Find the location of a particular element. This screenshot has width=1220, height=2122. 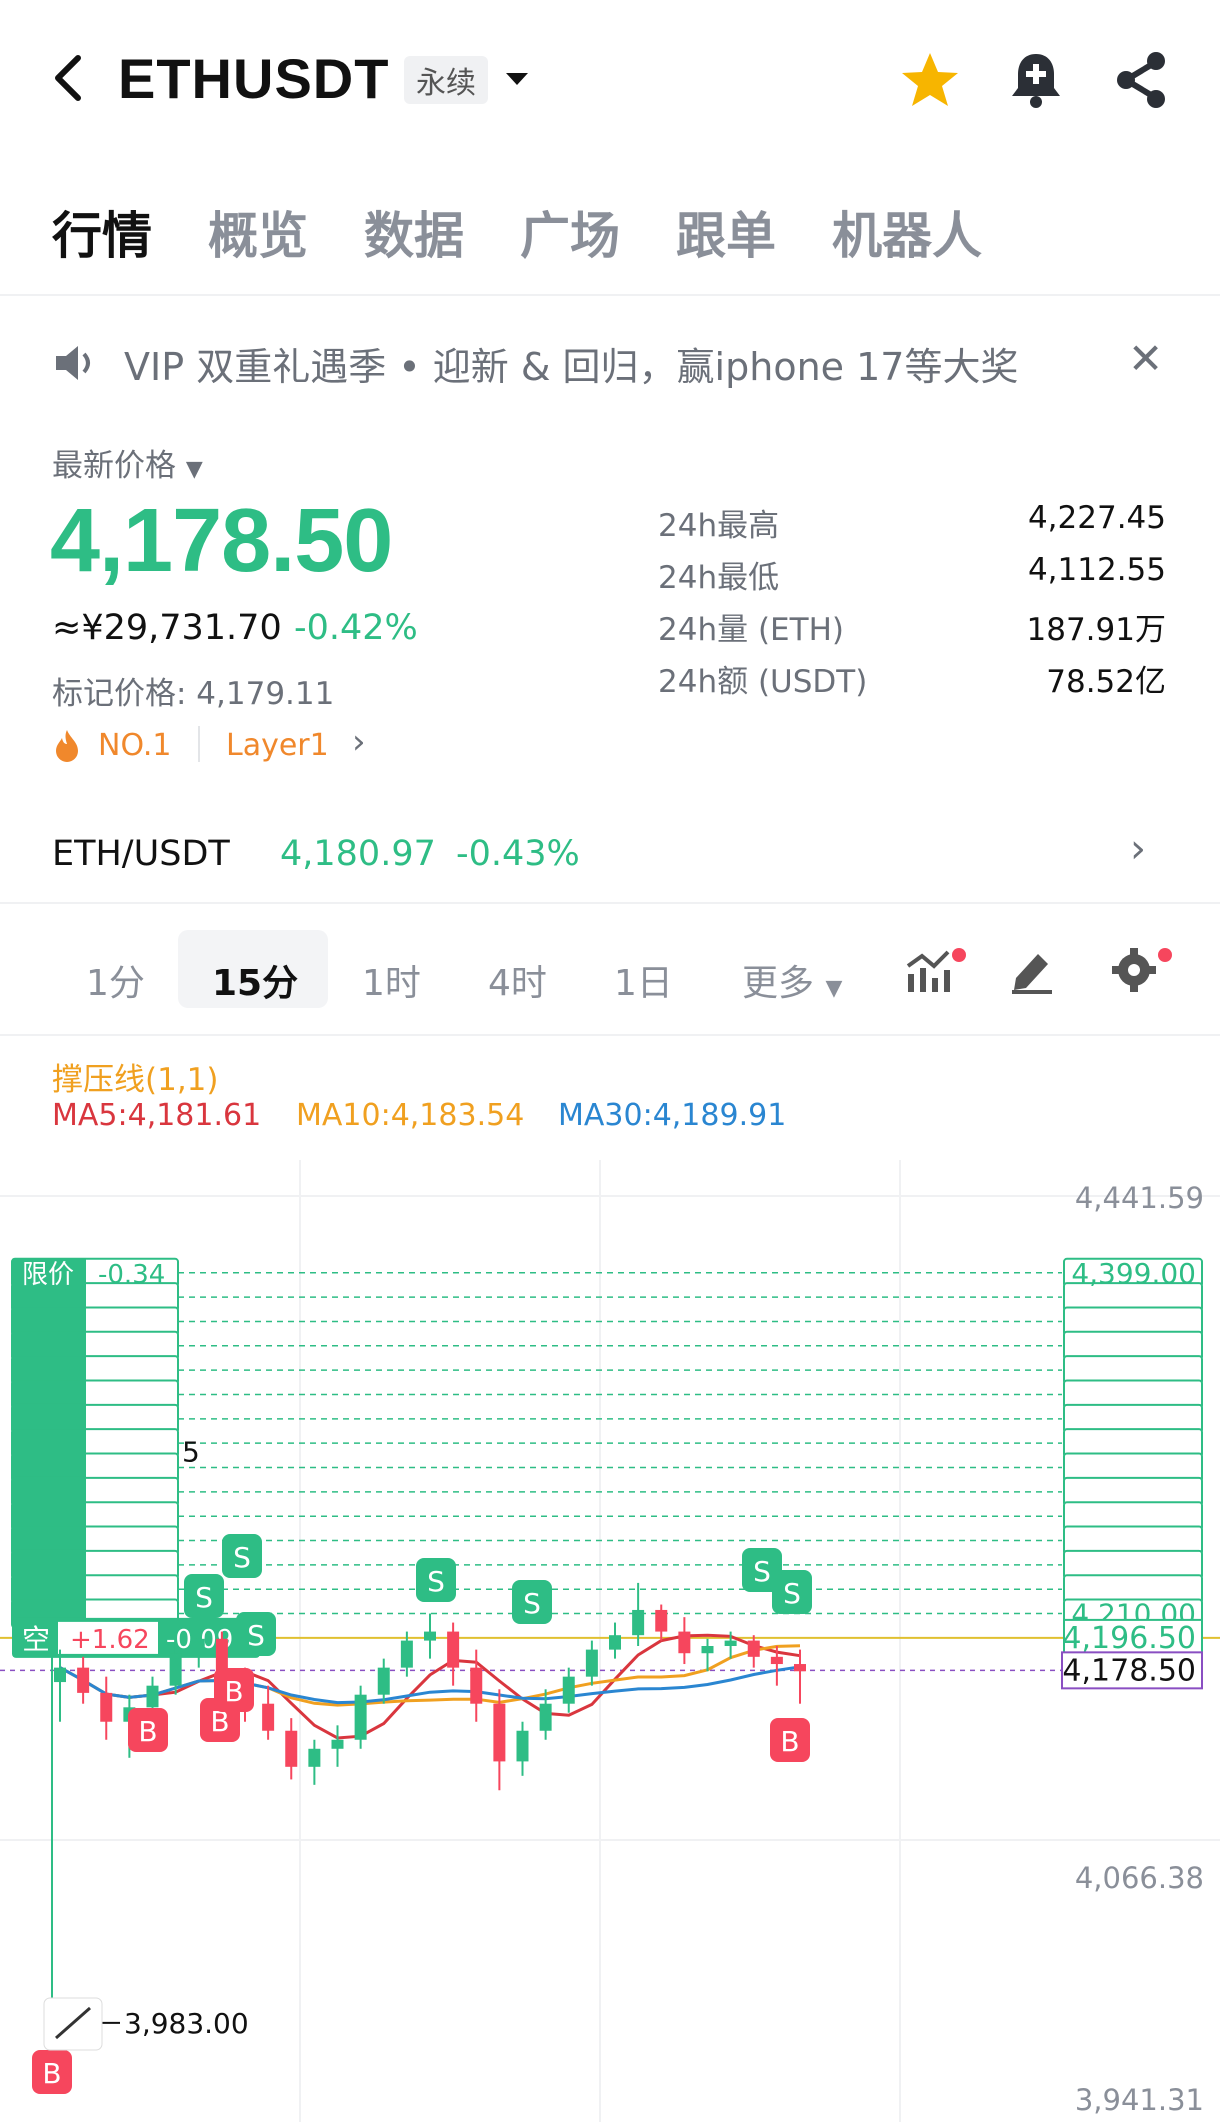

position-price-label: 4,196.50 is located at coordinates (1129, 1638).